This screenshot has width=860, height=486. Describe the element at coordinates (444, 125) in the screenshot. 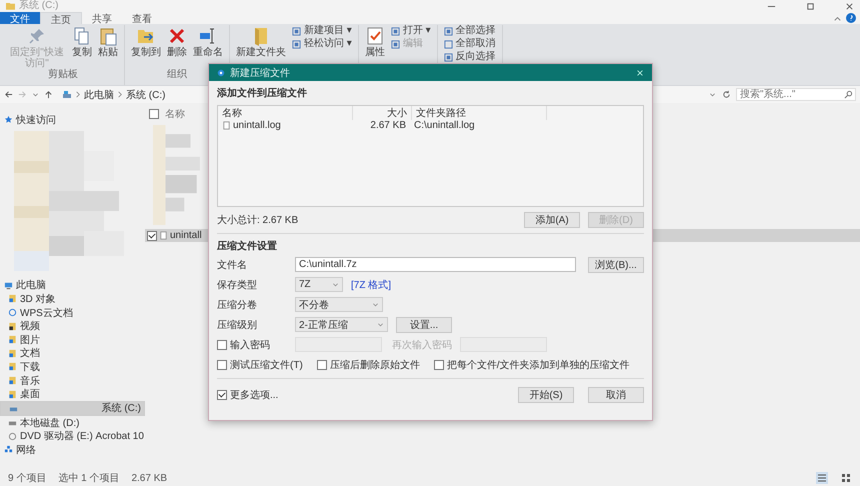

I see `table-cell-text: C:\unintall.log` at that location.